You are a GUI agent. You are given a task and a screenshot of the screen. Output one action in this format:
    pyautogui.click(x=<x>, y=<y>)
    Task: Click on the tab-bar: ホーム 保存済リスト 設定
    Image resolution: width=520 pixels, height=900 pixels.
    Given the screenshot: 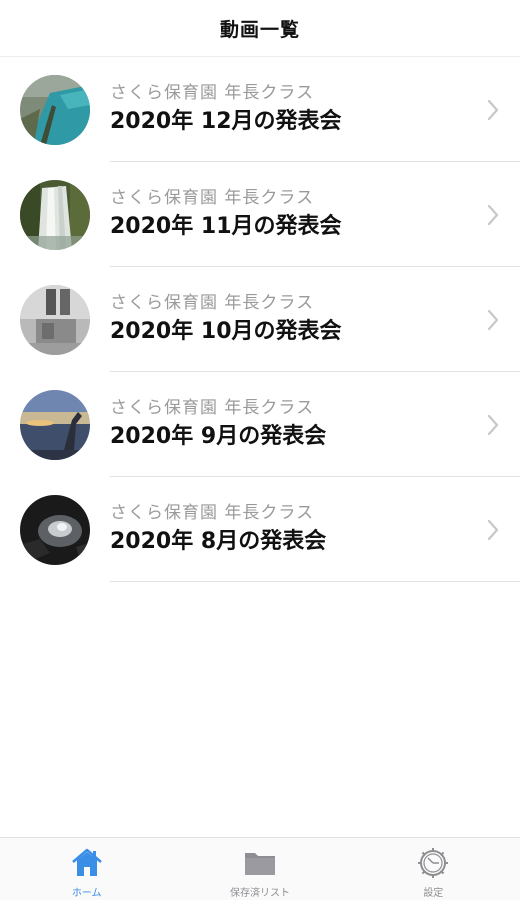 What is the action you would take?
    pyautogui.click(x=260, y=868)
    